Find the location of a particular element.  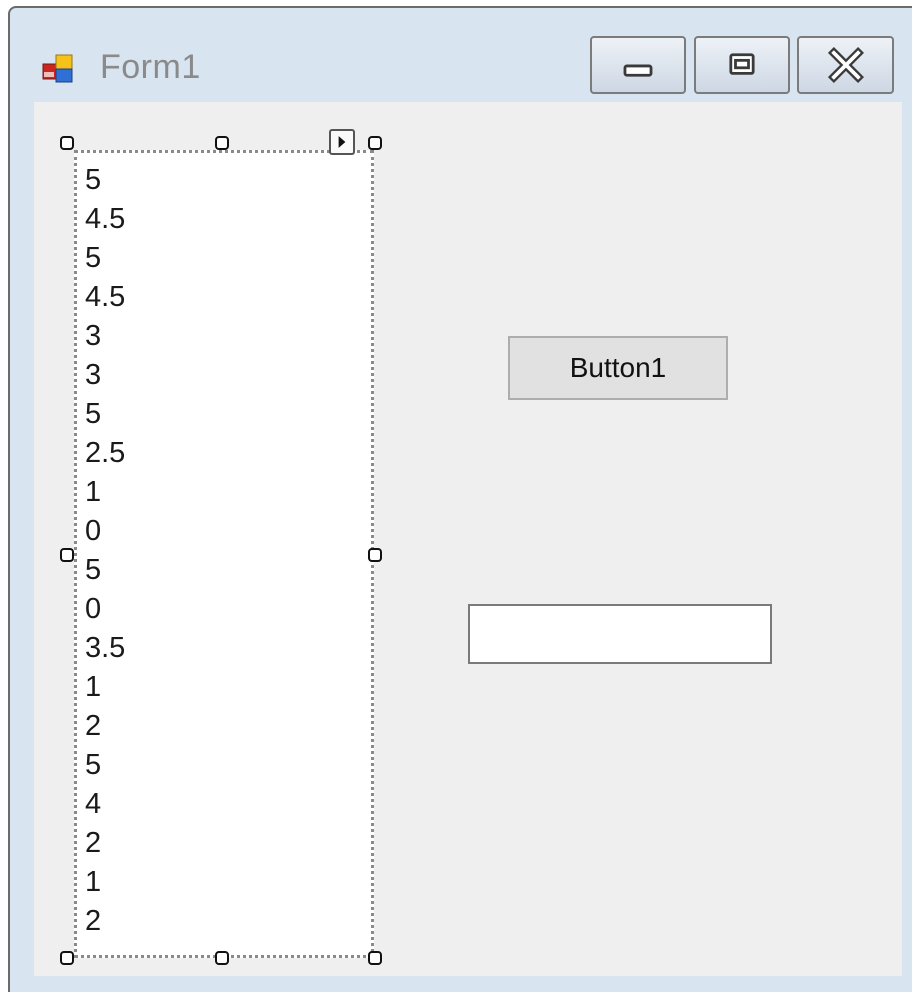

listbox-items: 5 4.5 5 4.5 3 3 5 2.5 1 0 5 0 3.5 1 2 5 4 2 1 2 is located at coordinates (105, 551).